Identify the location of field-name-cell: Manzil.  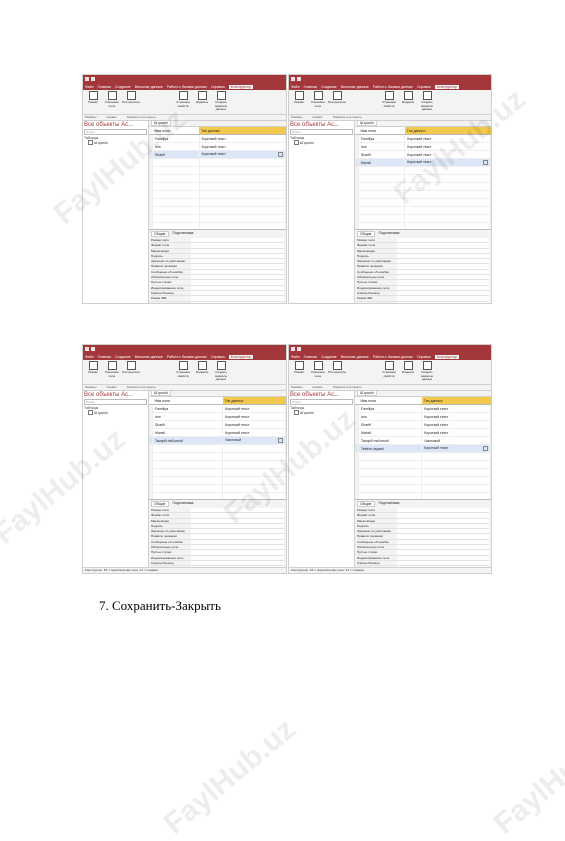
(382, 162).